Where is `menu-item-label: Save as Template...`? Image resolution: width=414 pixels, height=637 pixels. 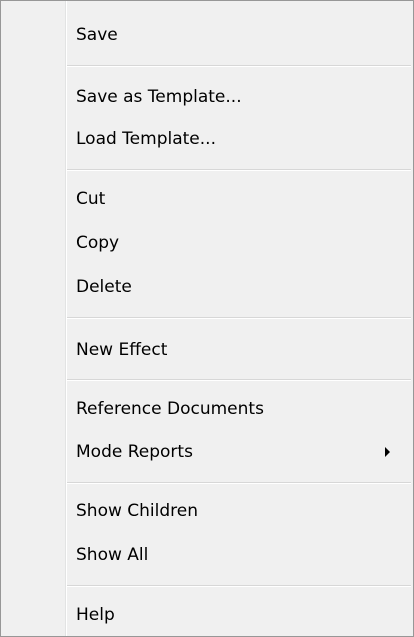
menu-item-label: Save as Template... is located at coordinates (159, 97).